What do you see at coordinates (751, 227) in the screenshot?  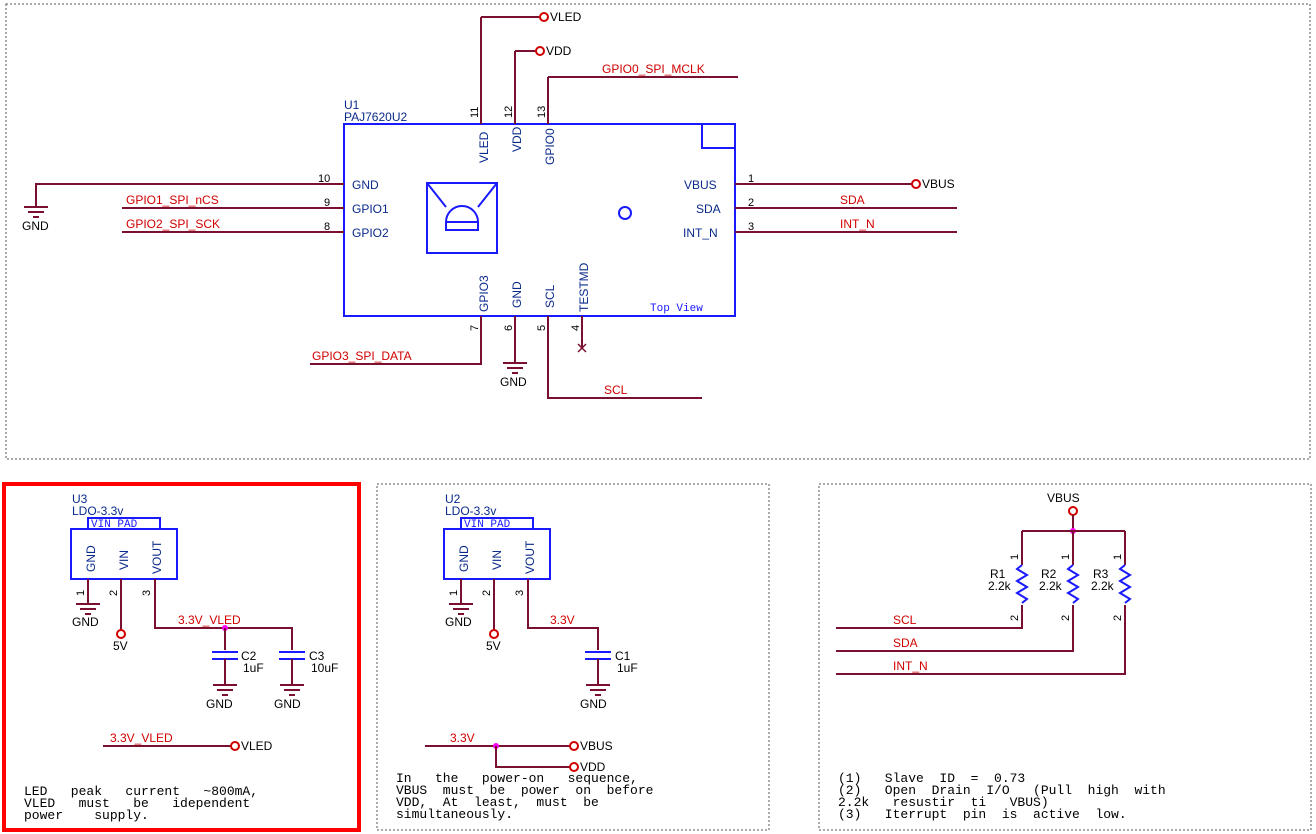 I see `pin-num-3: 3` at bounding box center [751, 227].